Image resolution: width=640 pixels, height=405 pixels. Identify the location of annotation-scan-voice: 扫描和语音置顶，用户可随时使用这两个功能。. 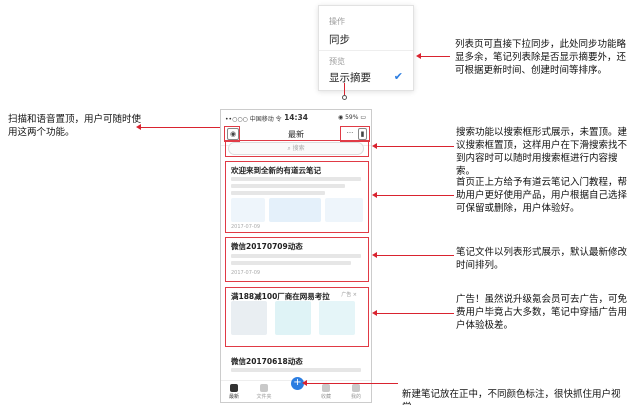
(75, 126).